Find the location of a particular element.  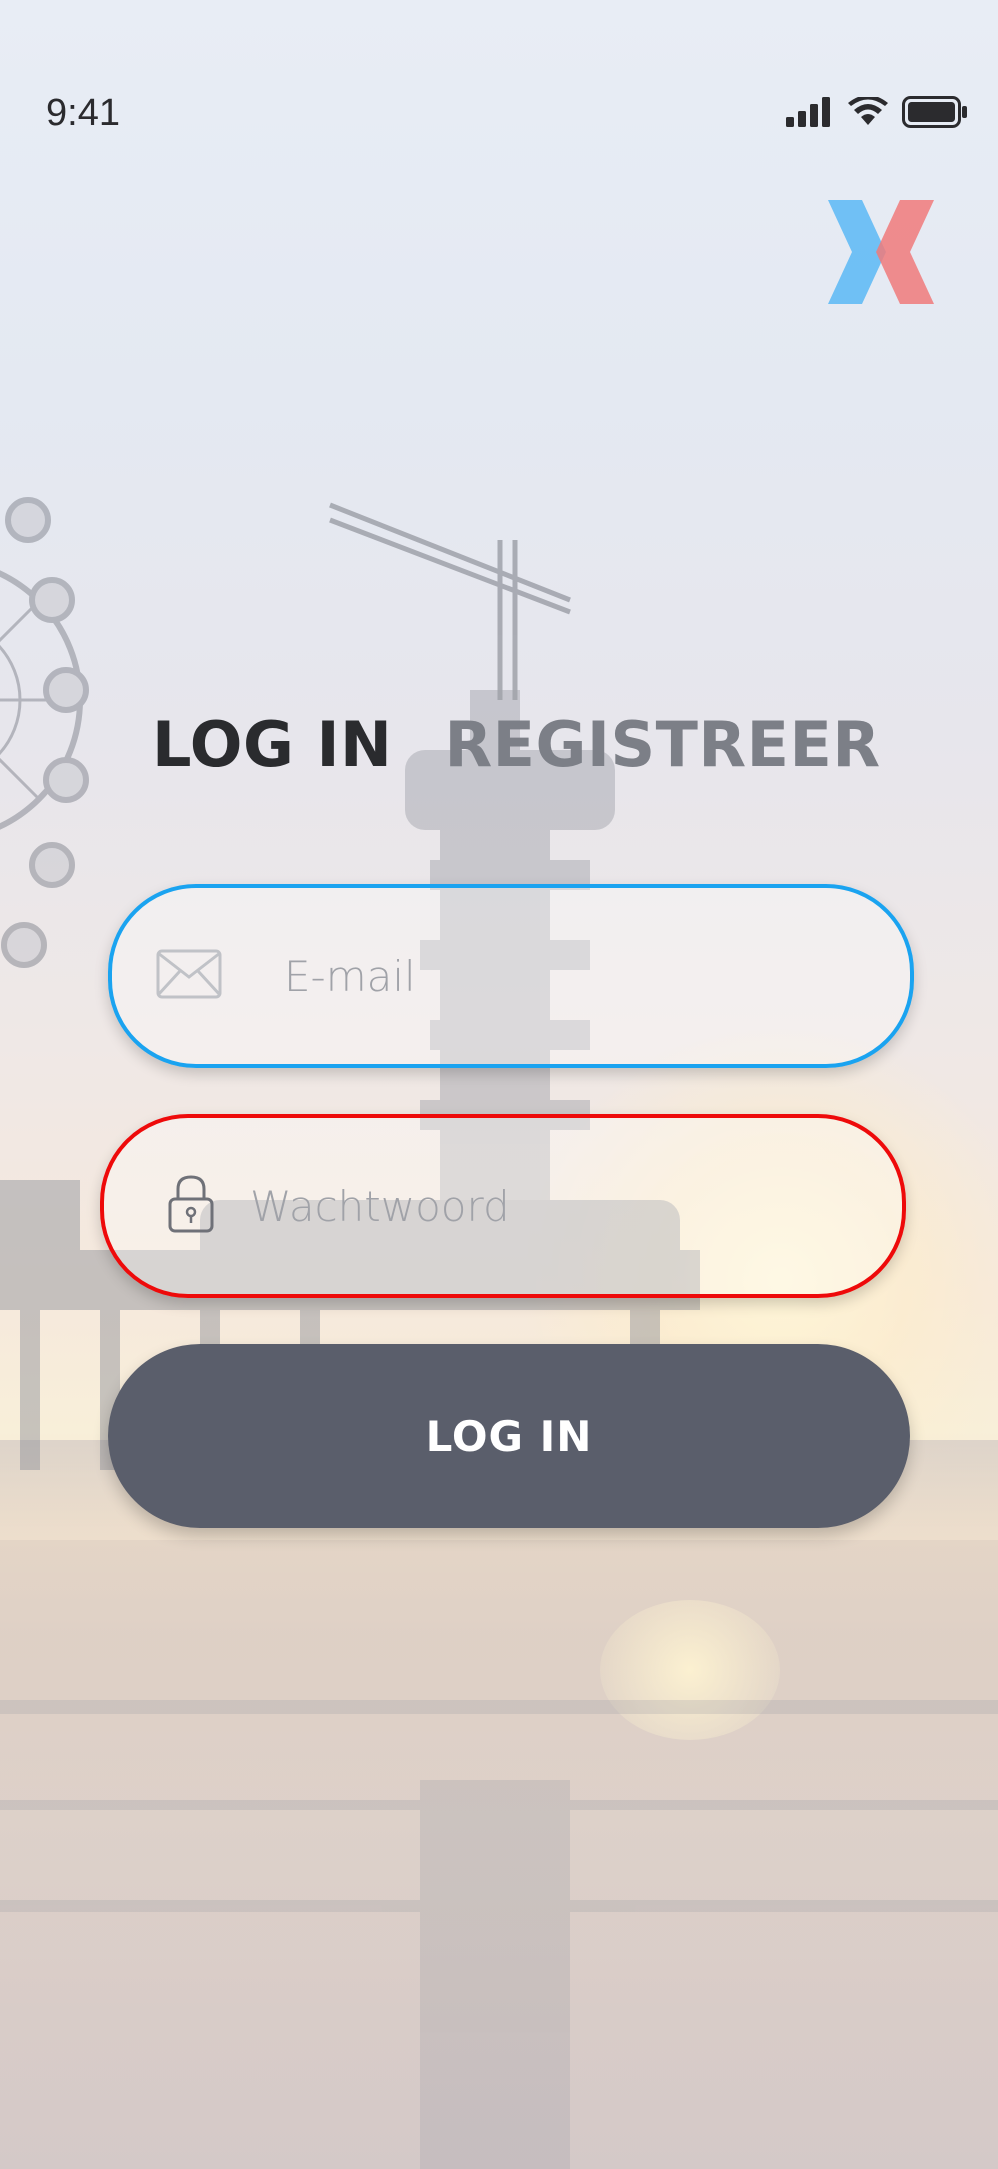

password-input is located at coordinates (545, 1206).